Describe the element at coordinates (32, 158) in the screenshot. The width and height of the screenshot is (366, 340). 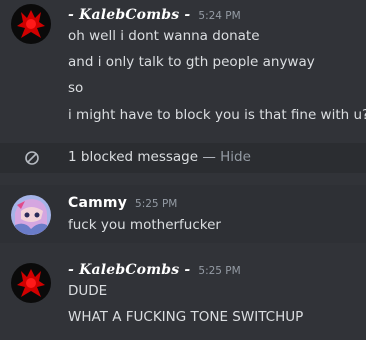
I see `blocked-circle-icon` at that location.